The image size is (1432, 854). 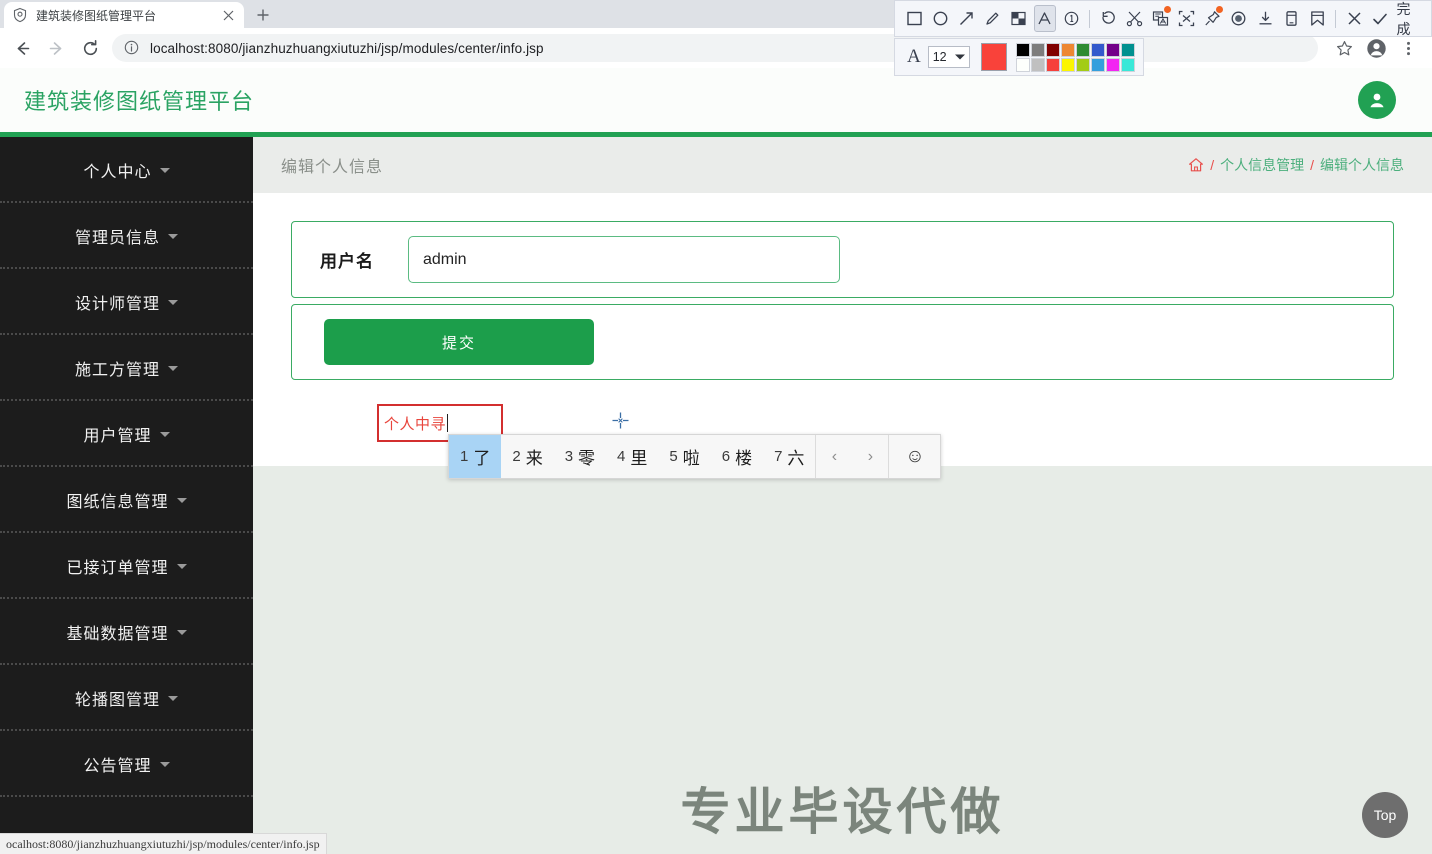 I want to click on new-tab-button, so click(x=263, y=15).